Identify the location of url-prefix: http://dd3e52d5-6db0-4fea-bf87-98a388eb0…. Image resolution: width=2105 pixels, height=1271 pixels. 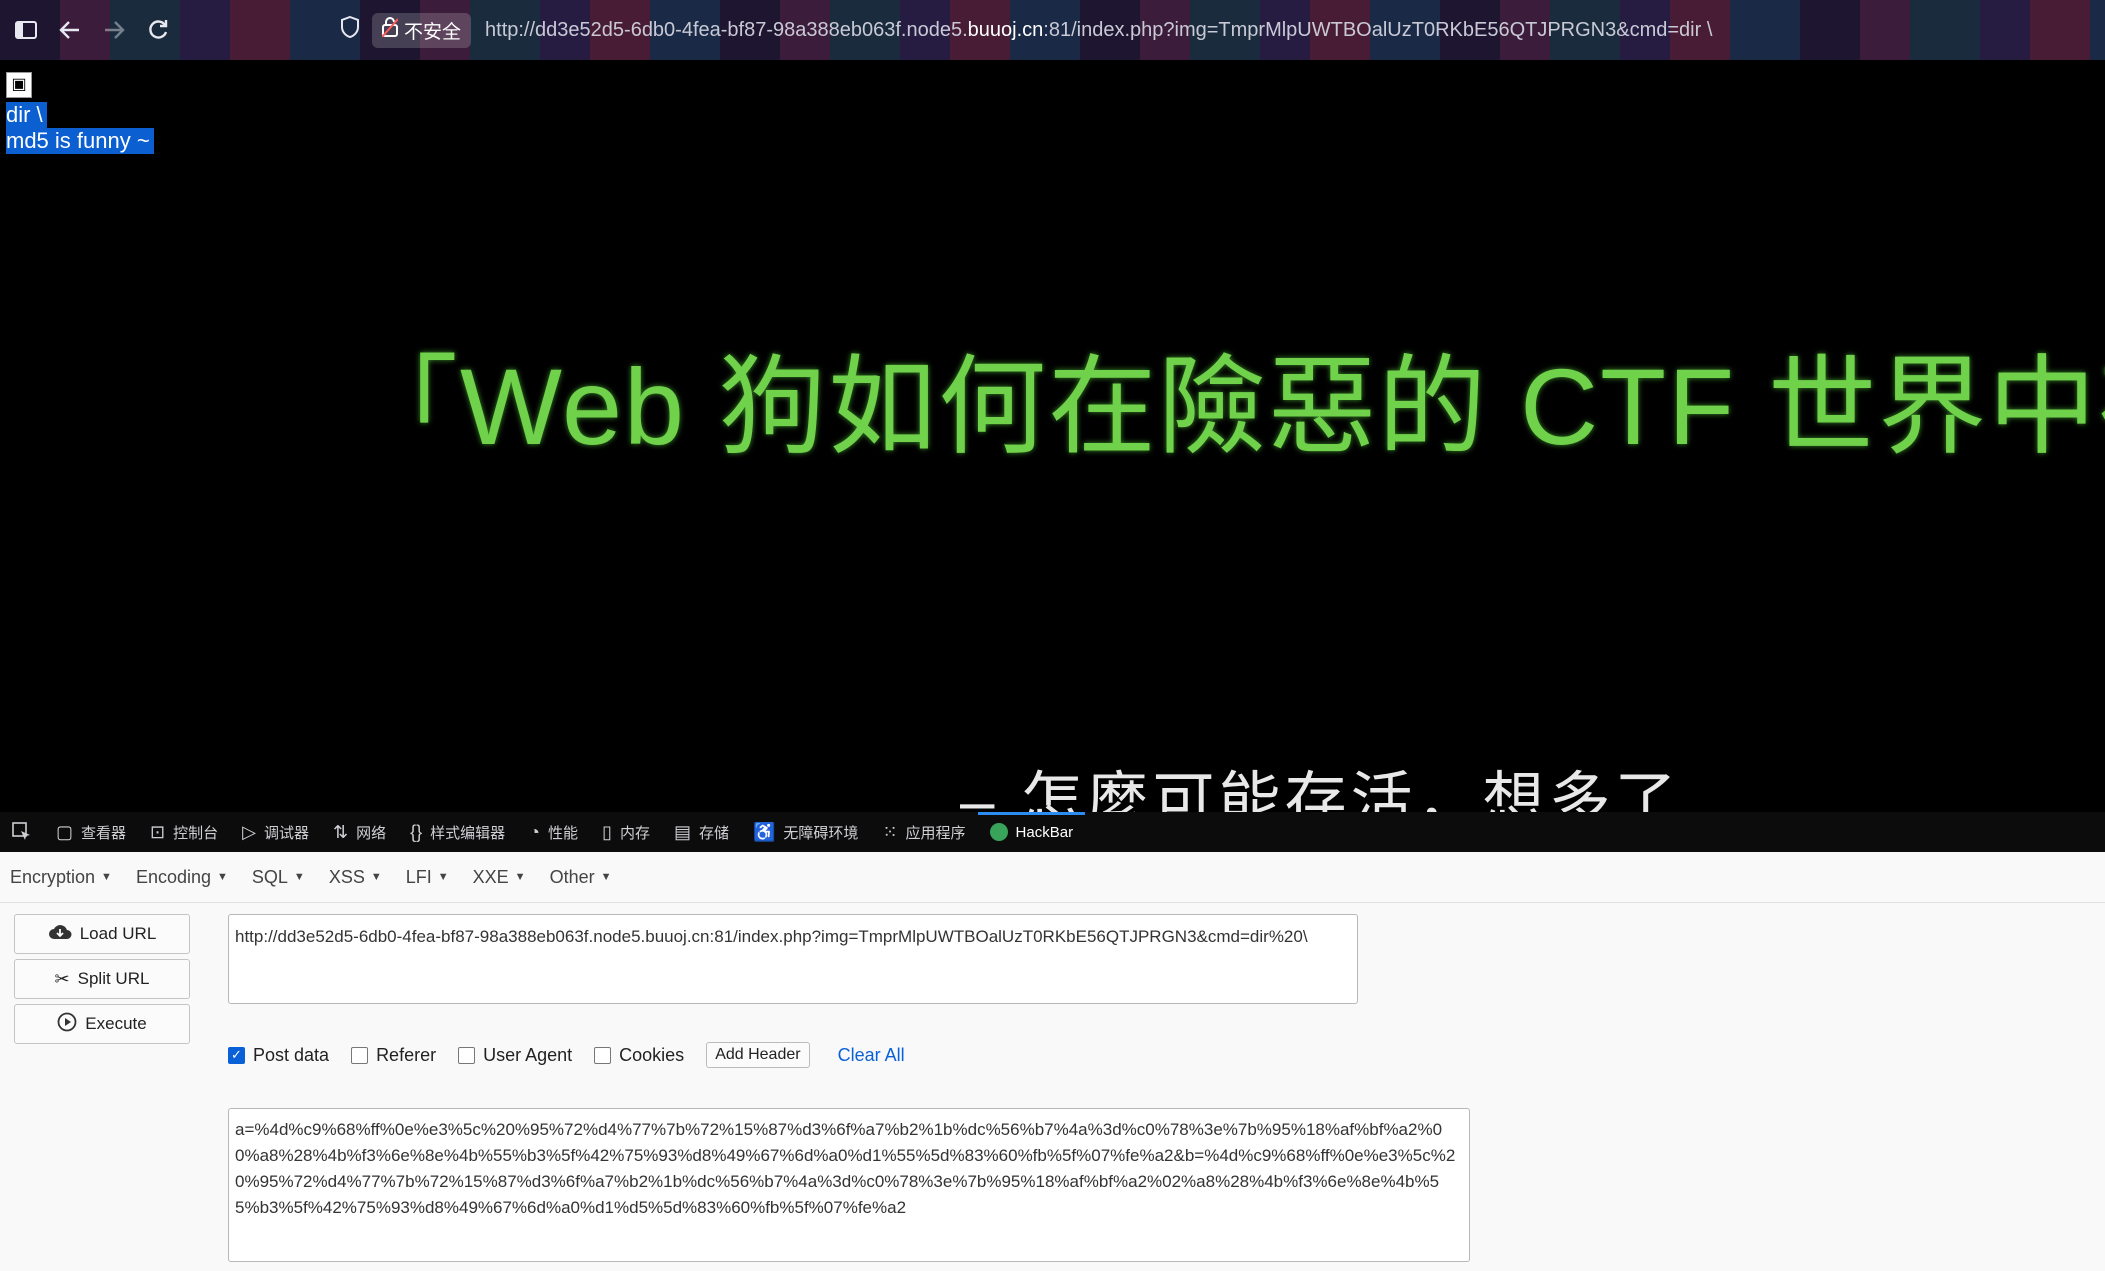
(726, 29).